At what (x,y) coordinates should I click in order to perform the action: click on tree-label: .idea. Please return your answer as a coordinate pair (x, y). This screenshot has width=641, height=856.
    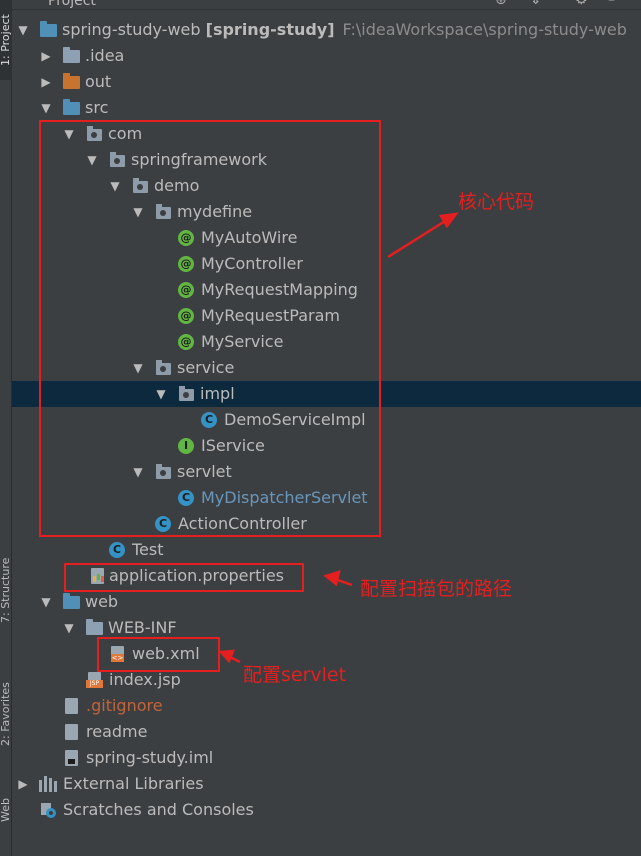
    Looking at the image, I should click on (105, 55).